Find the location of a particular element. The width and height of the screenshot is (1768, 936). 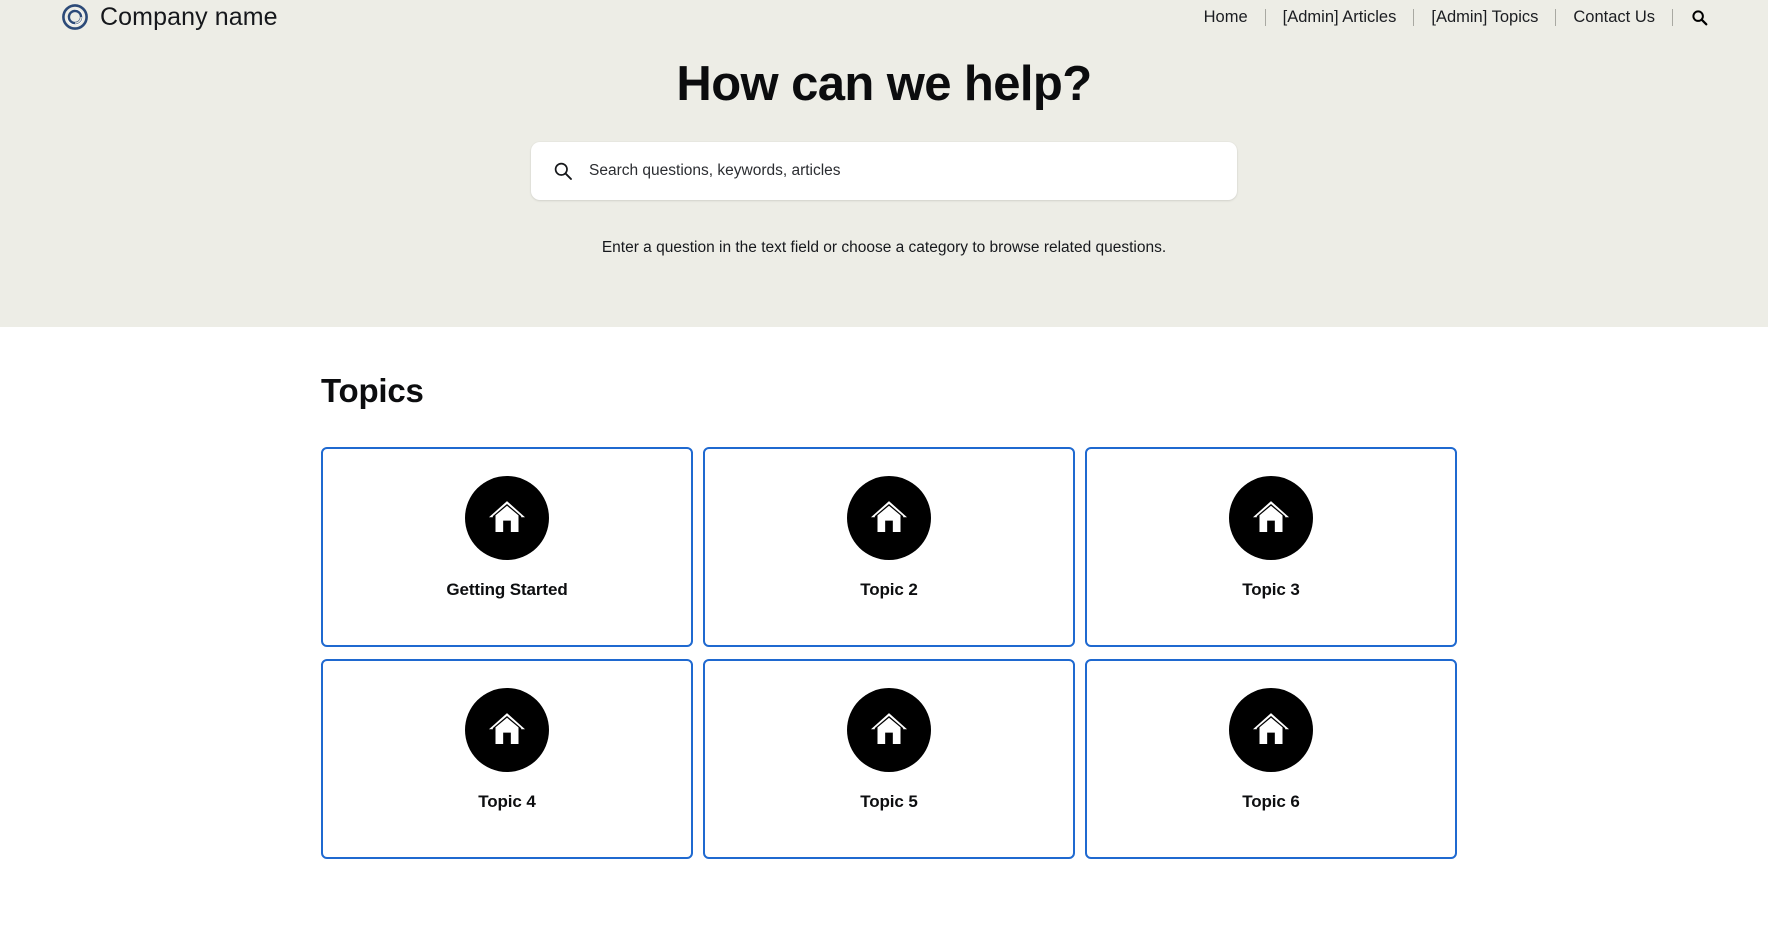

topic-card-topic-5: Topic 5 is located at coordinates (889, 759).